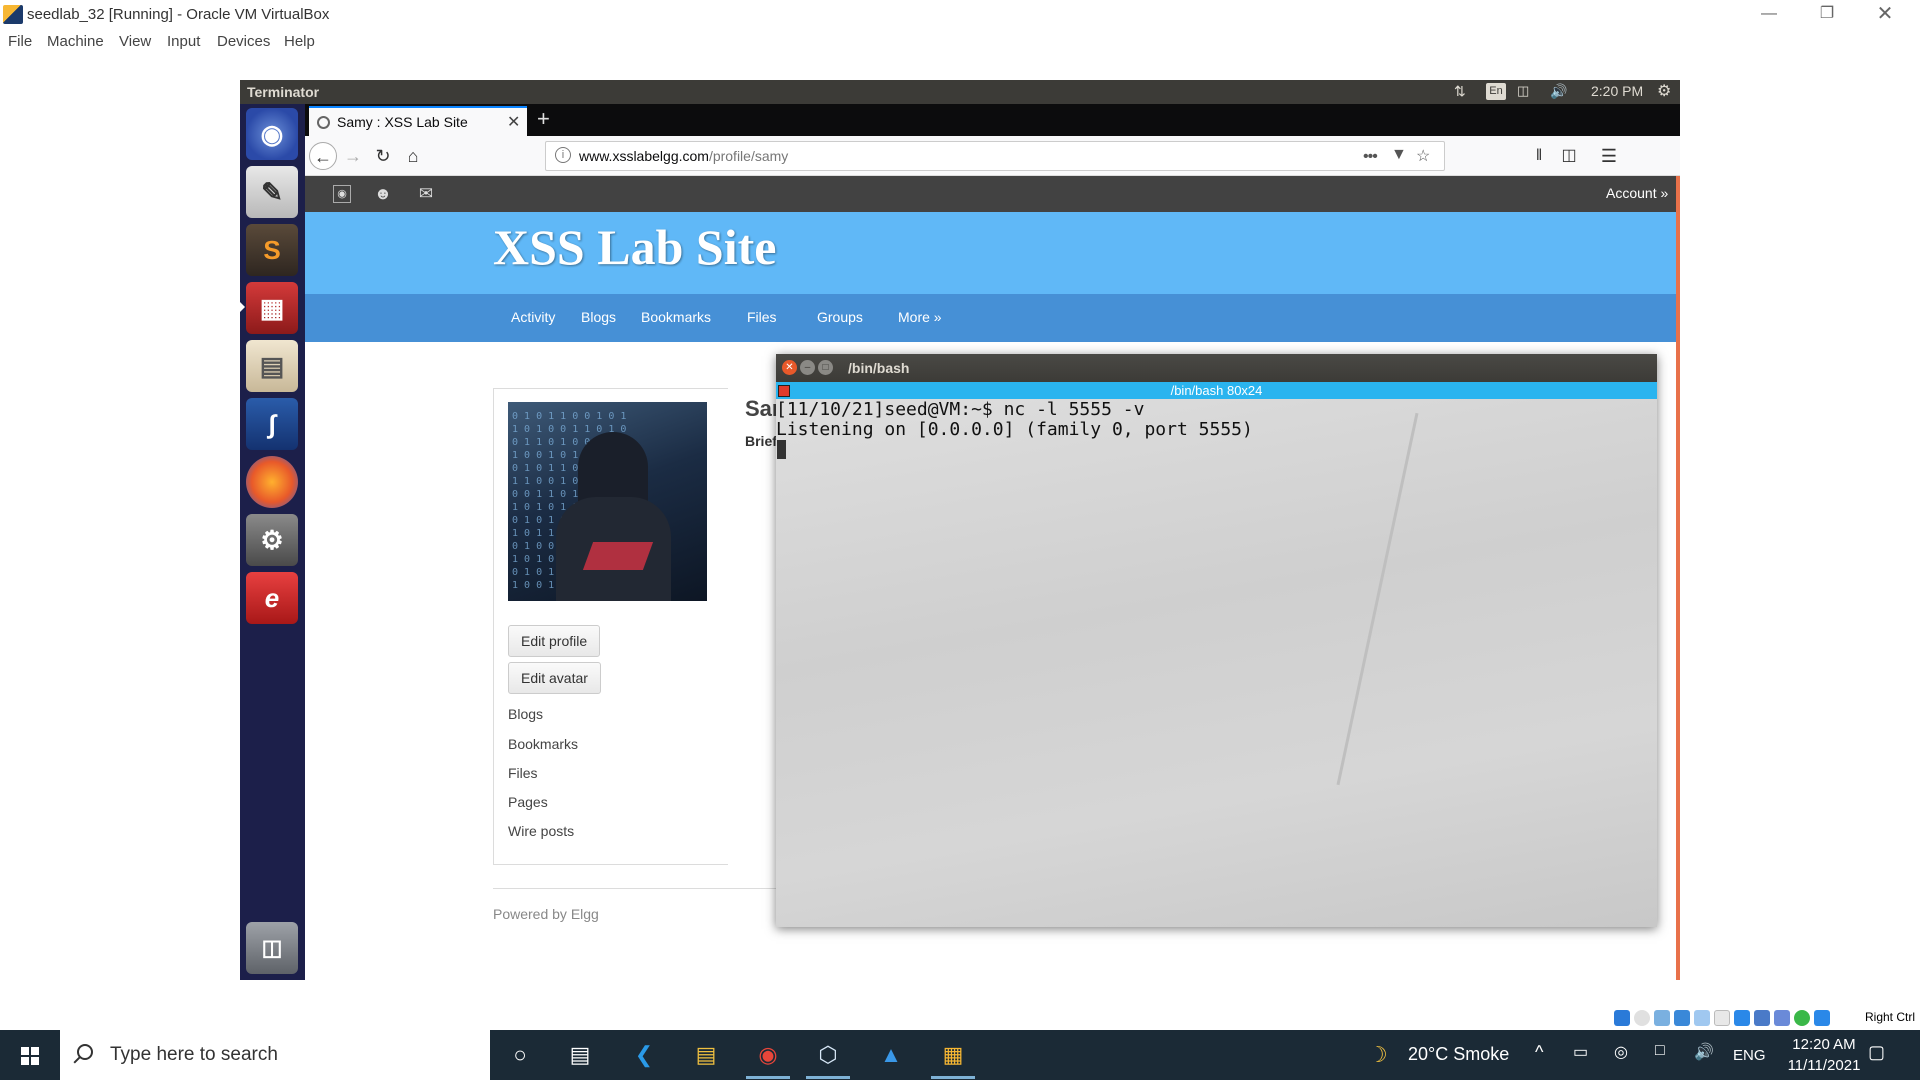 The width and height of the screenshot is (1920, 1080). I want to click on menu-devices: Devices, so click(243, 41).